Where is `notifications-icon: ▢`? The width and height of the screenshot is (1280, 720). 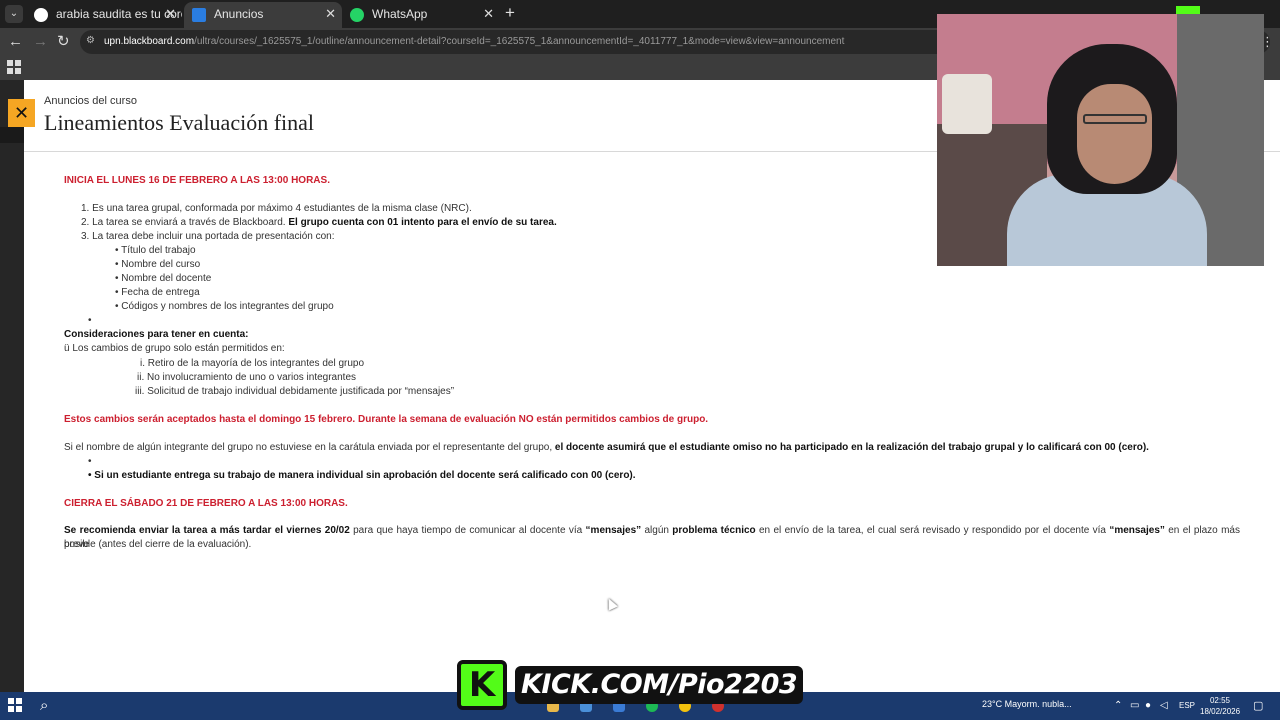
notifications-icon: ▢ is located at coordinates (1258, 705).